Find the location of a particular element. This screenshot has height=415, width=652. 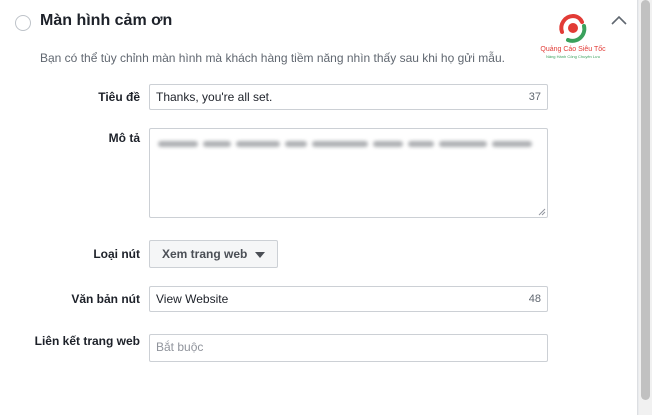

resize-grip-icon is located at coordinates (542, 212).